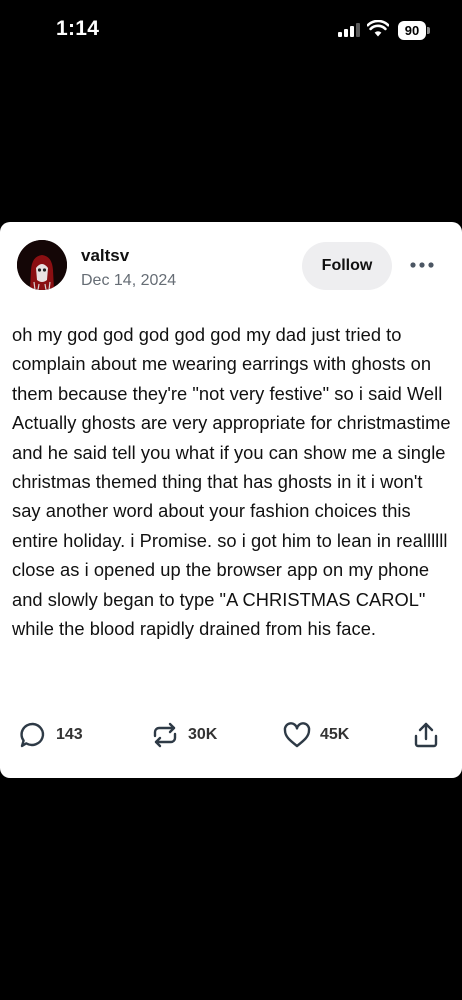 This screenshot has height=1000, width=462. Describe the element at coordinates (129, 280) in the screenshot. I see `post-date: Dec 14, 2024` at that location.